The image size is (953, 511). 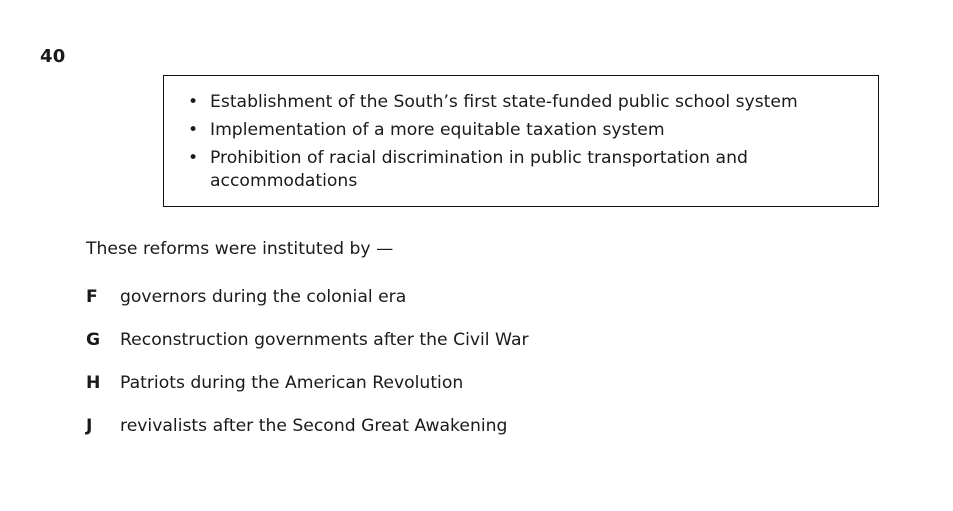 What do you see at coordinates (240, 249) in the screenshot?
I see `question-stem: These reforms were instituted by —` at bounding box center [240, 249].